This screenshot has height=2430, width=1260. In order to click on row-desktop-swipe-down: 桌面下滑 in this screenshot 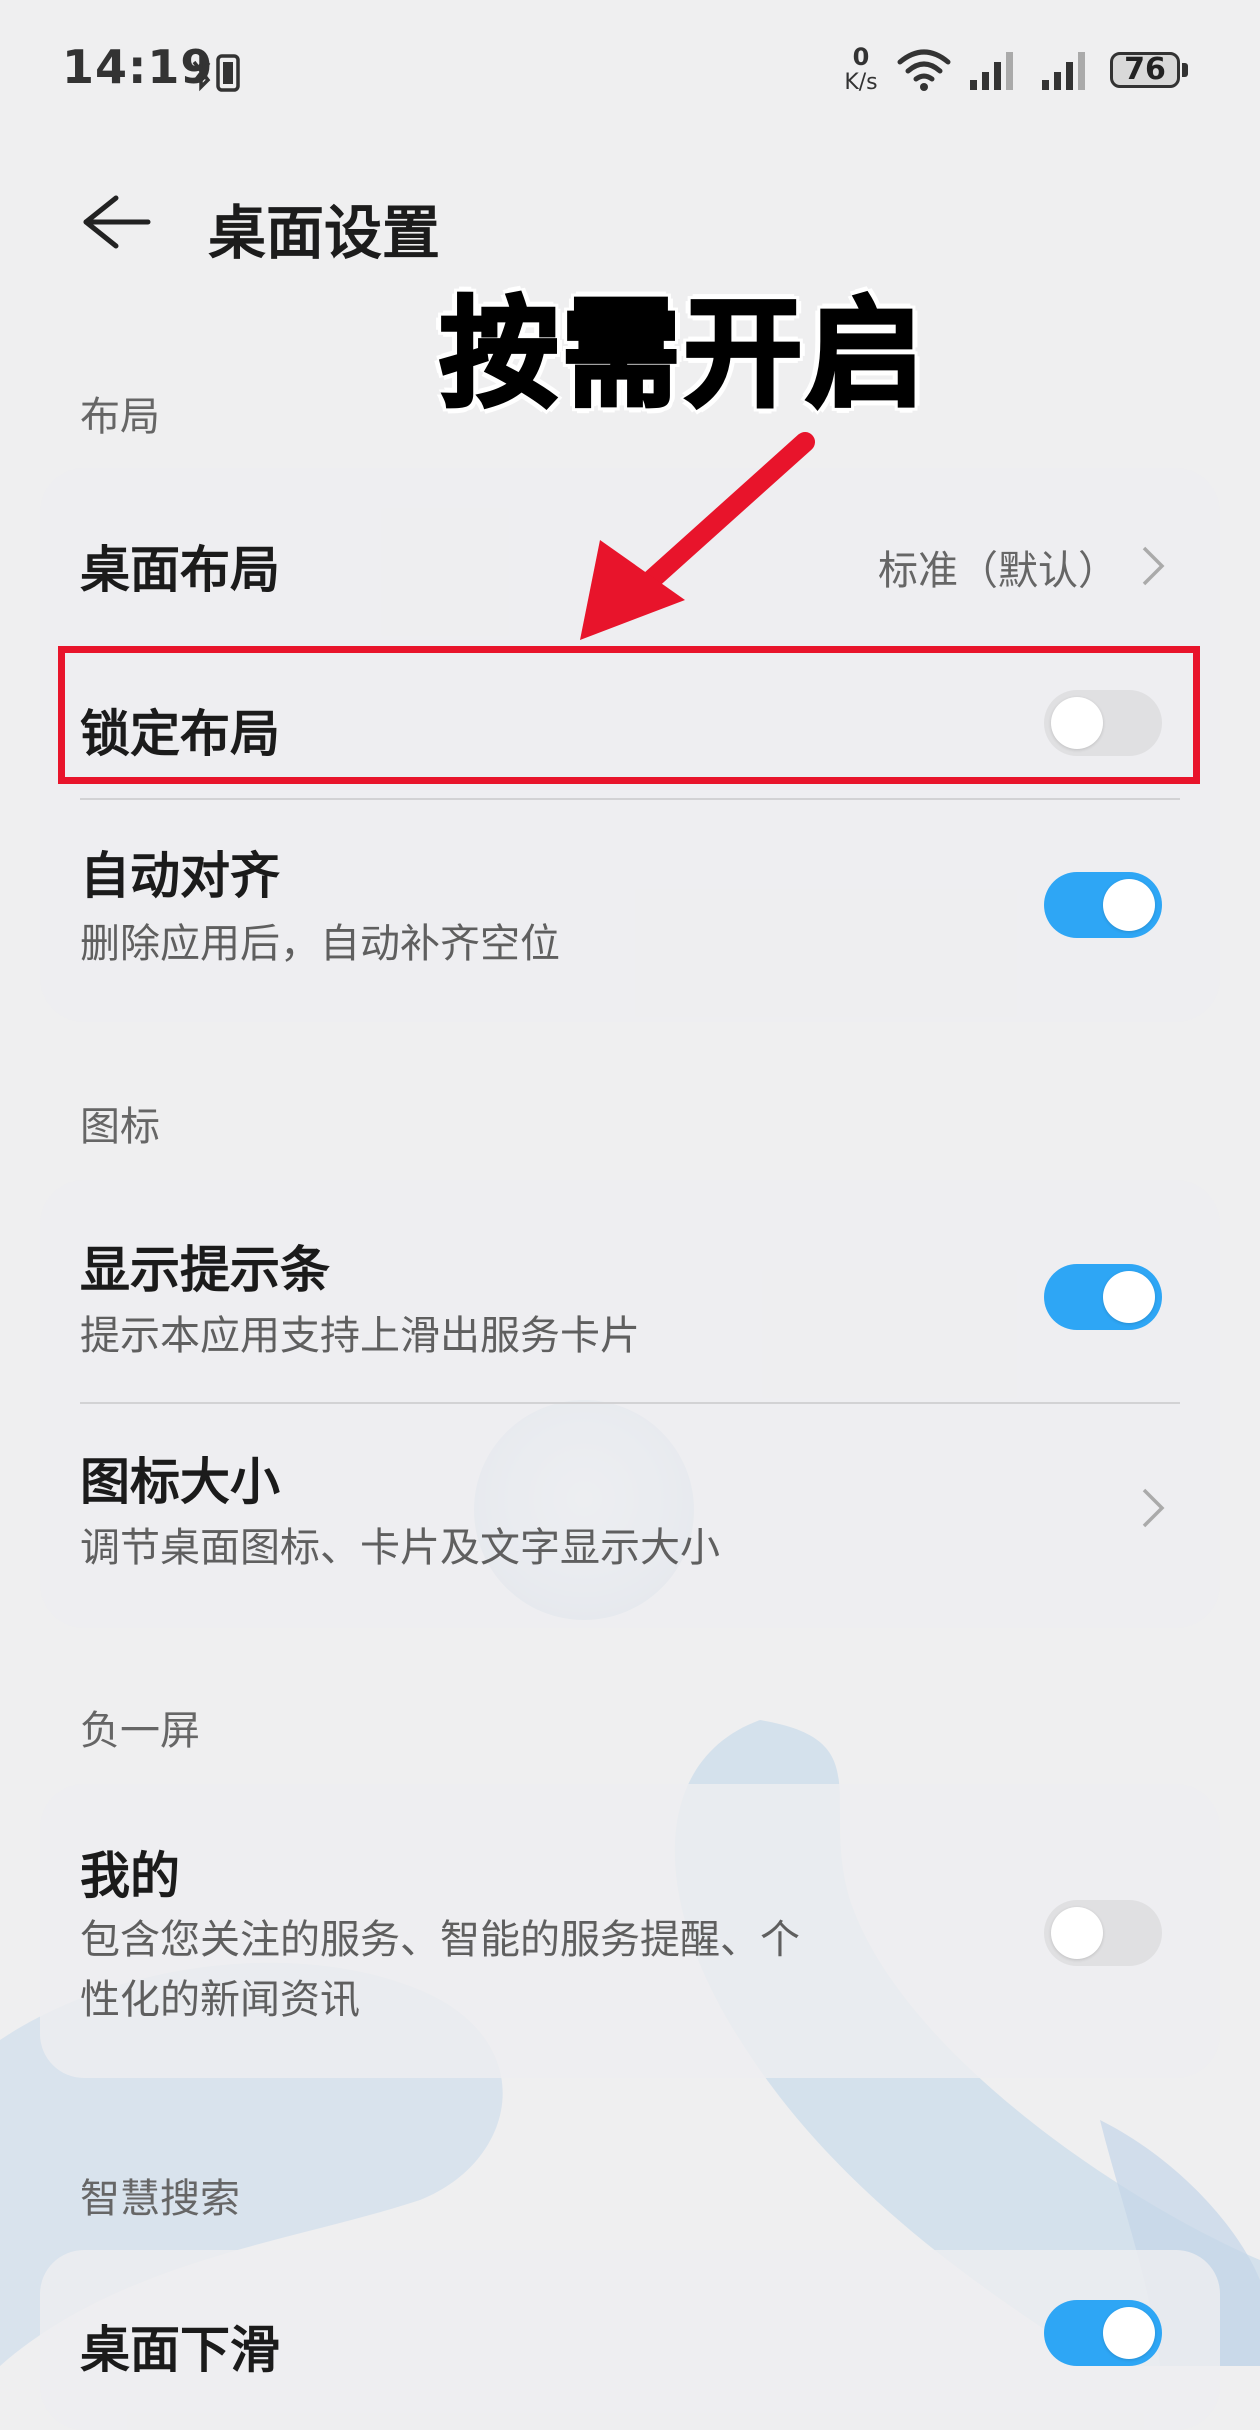, I will do `click(630, 2314)`.